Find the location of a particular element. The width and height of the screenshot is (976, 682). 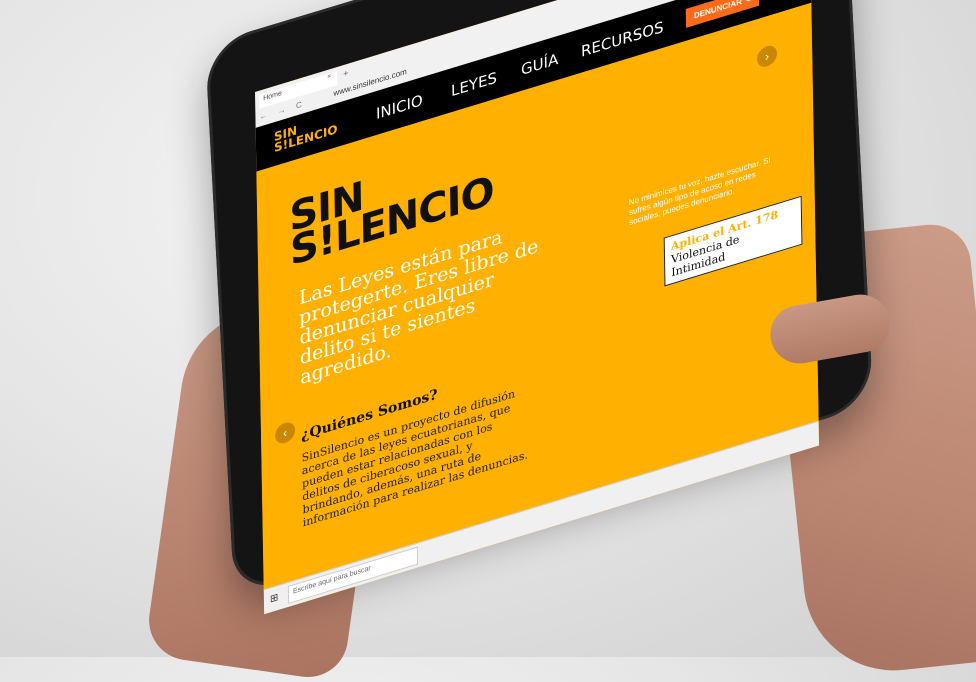

new-tab-icon: + is located at coordinates (345, 74).